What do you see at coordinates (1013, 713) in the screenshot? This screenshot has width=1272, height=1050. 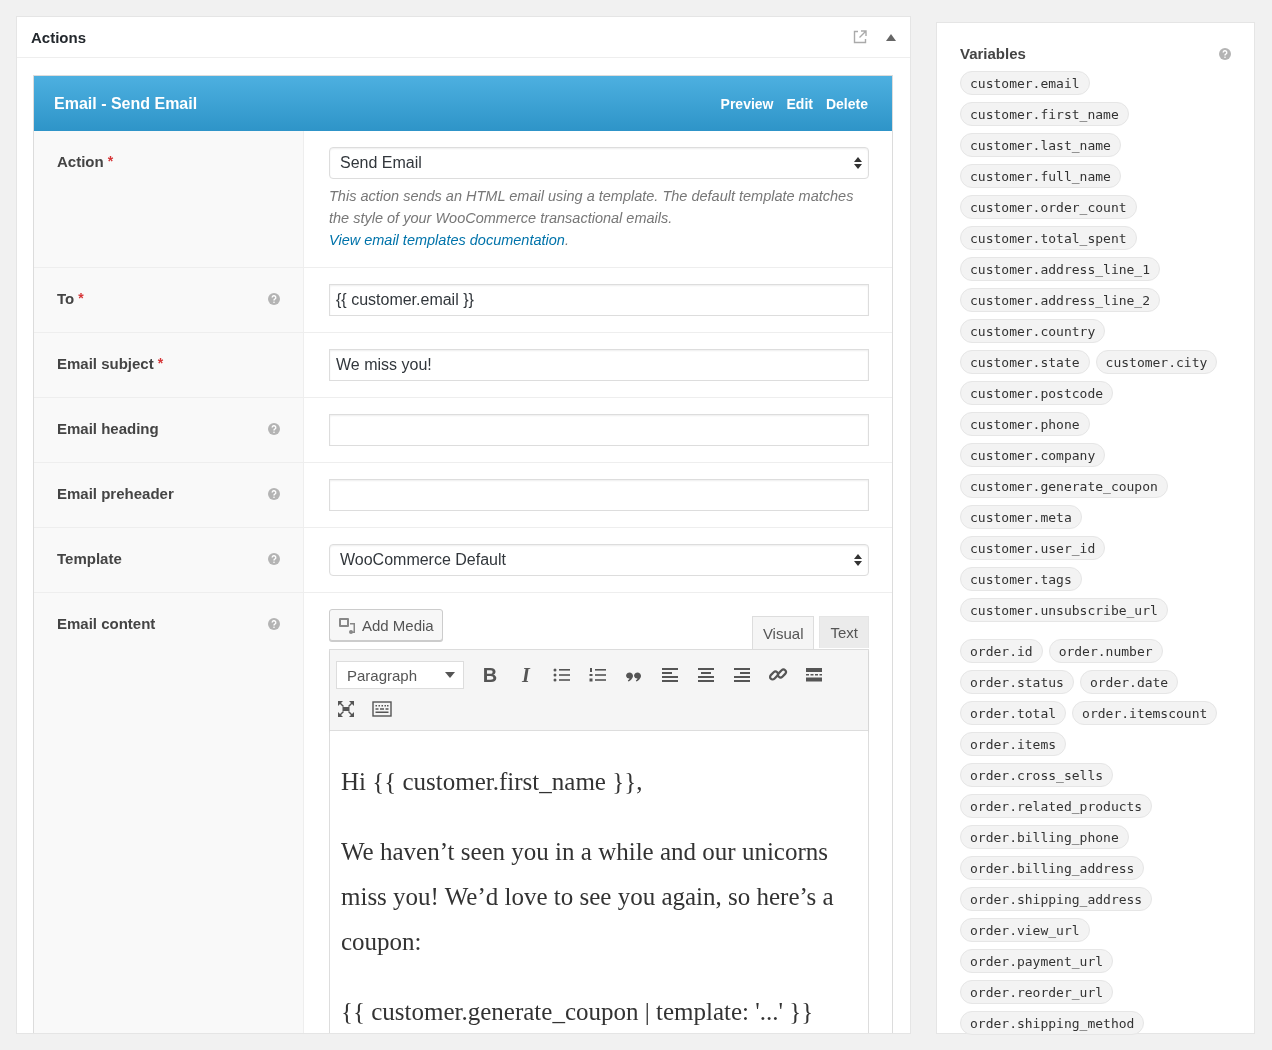 I see `variable-tag: order.total` at bounding box center [1013, 713].